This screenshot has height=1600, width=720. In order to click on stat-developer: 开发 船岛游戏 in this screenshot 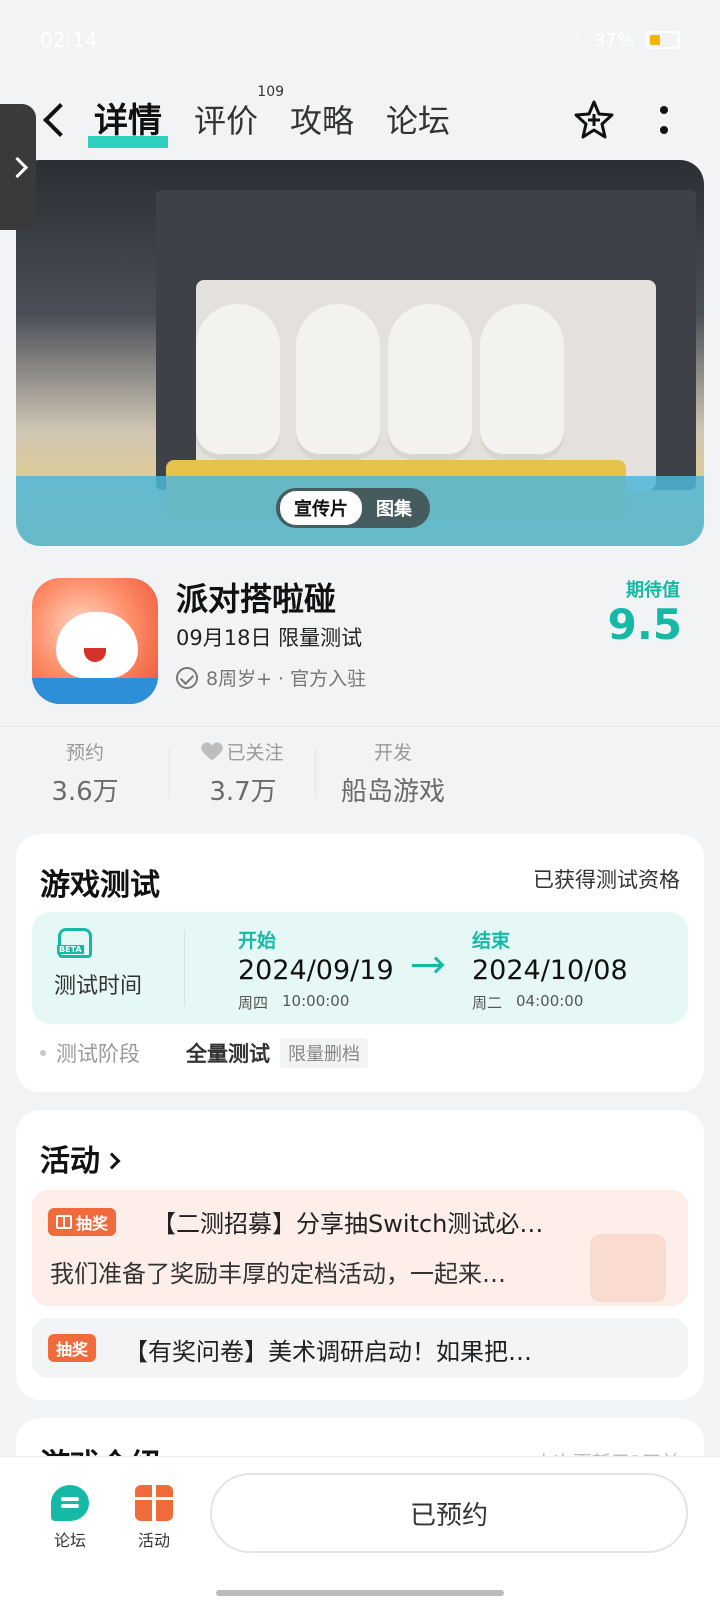, I will do `click(393, 778)`.